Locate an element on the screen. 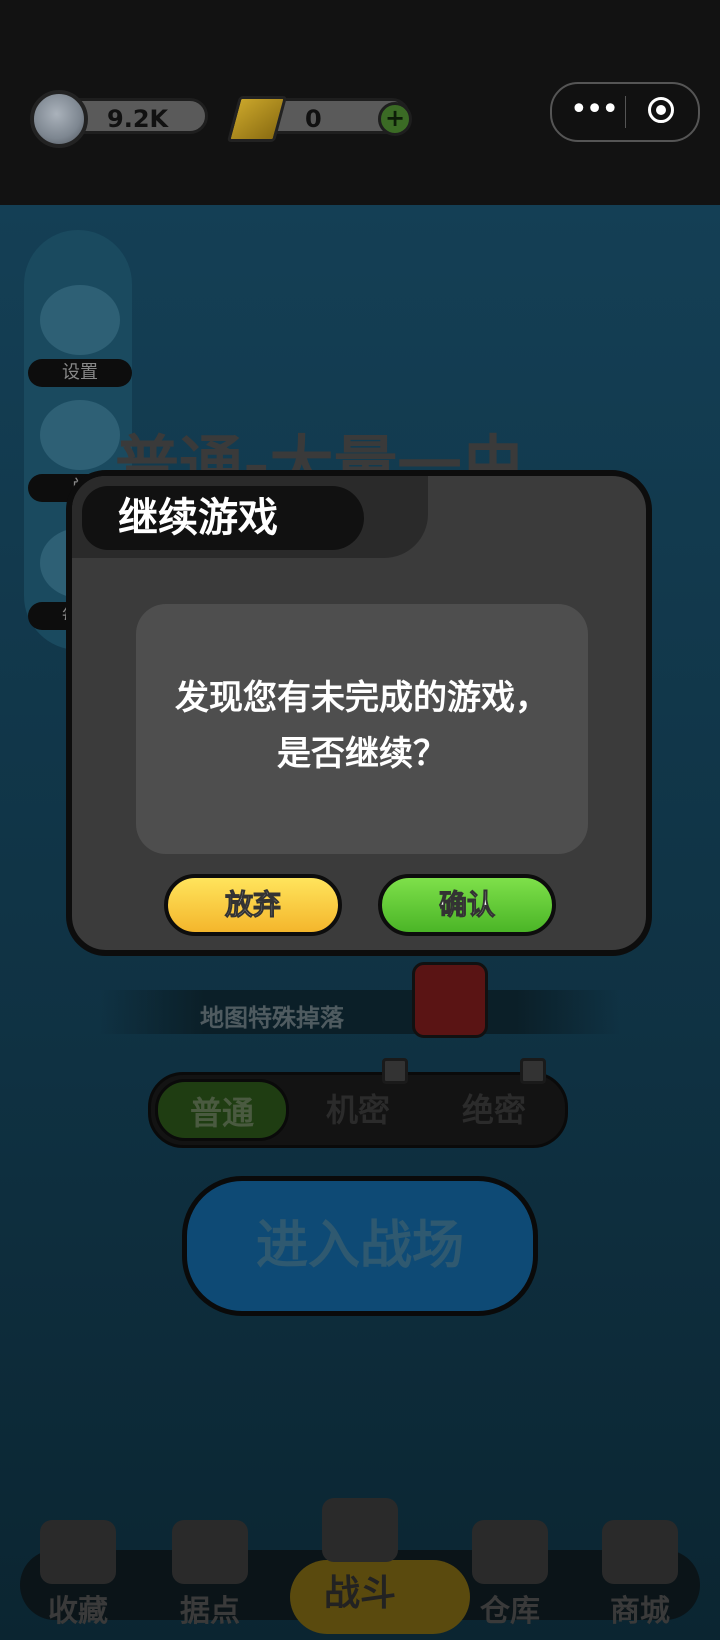  book-icon is located at coordinates (78, 1552).